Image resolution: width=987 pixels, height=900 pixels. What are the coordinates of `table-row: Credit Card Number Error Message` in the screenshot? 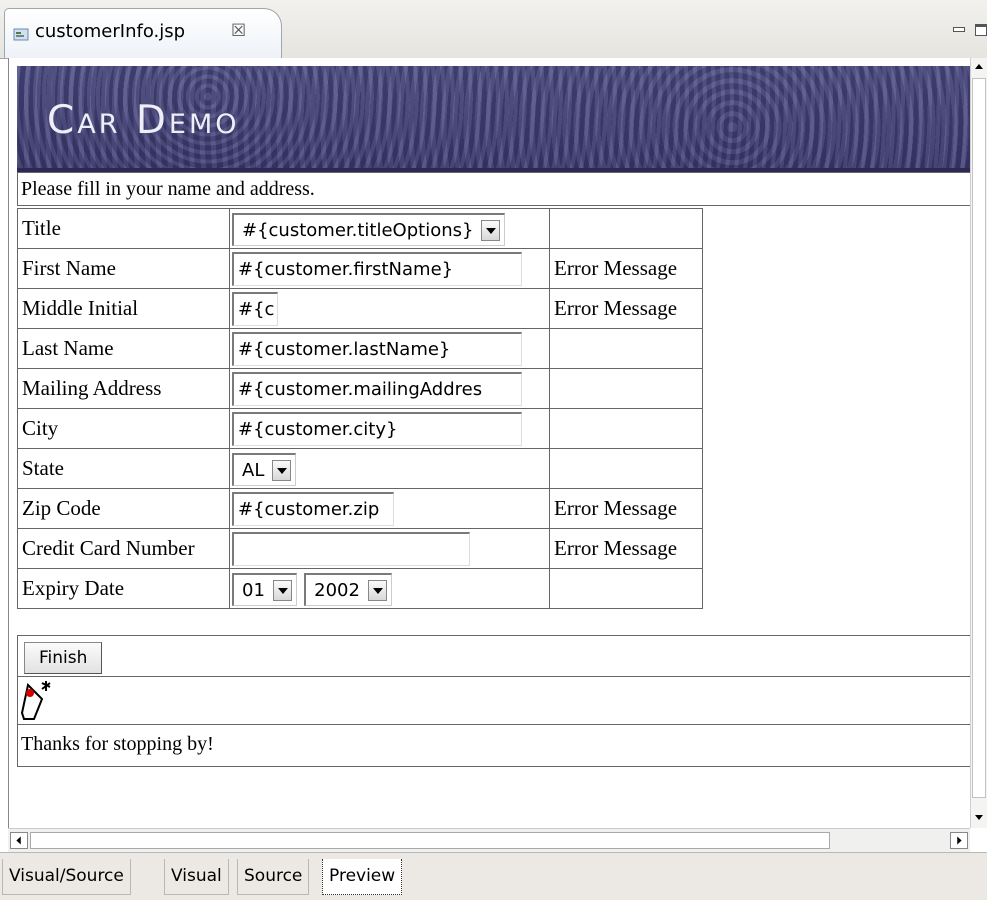 It's located at (360, 548).